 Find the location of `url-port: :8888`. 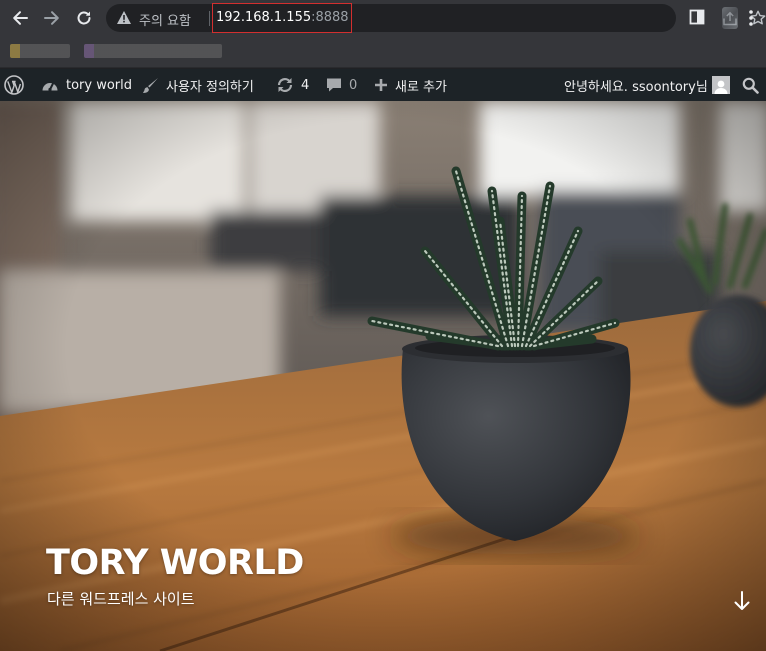

url-port: :8888 is located at coordinates (330, 17).